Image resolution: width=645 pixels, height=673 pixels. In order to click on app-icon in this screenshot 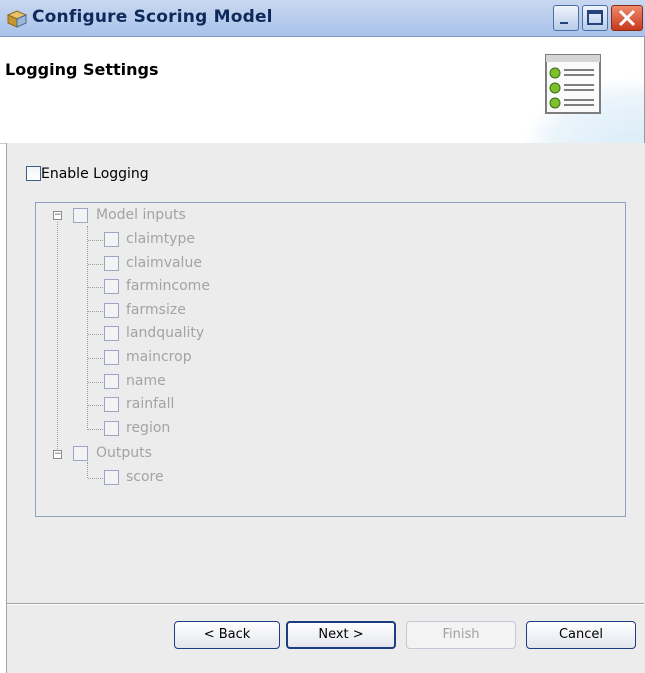, I will do `click(17, 19)`.